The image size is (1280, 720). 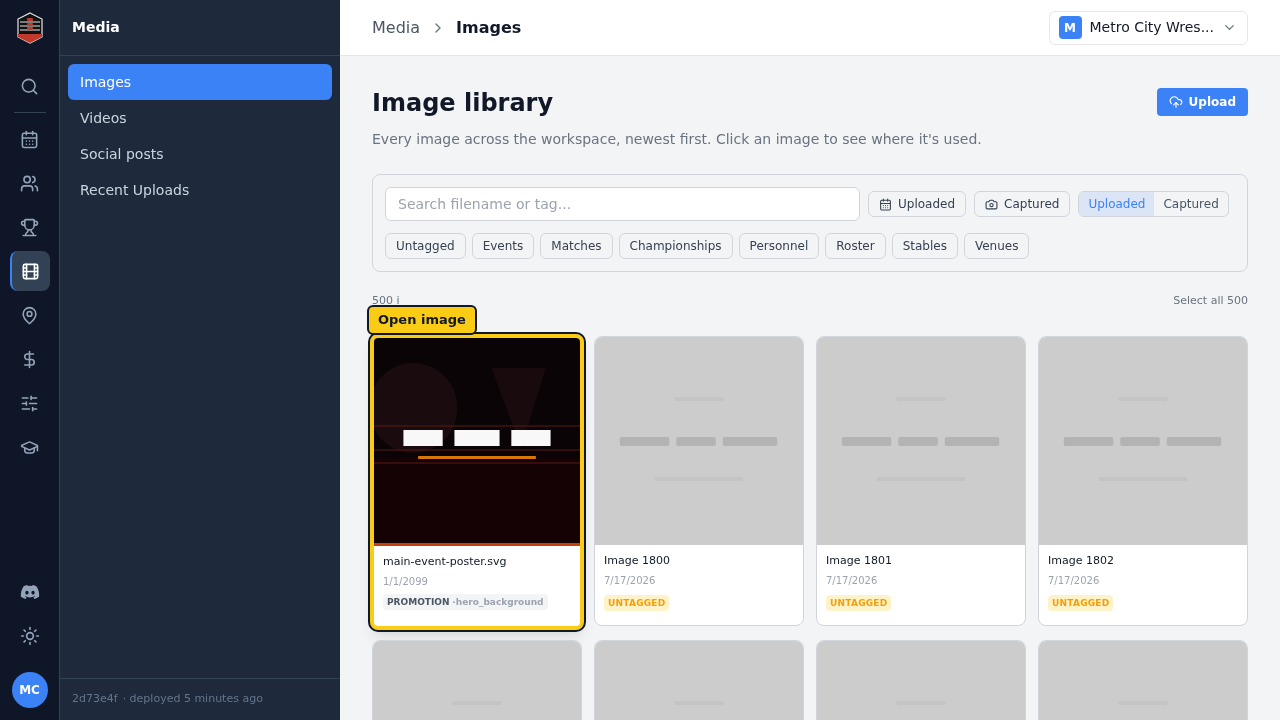 What do you see at coordinates (95, 699) in the screenshot?
I see `commit-hash: 2d73e4f` at bounding box center [95, 699].